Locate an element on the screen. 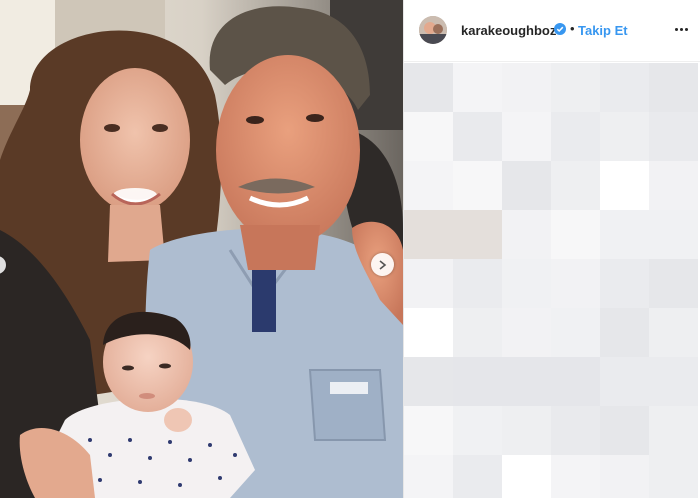 The width and height of the screenshot is (700, 498). post-header: karakeoughboz • Takip Et is located at coordinates (552, 31).